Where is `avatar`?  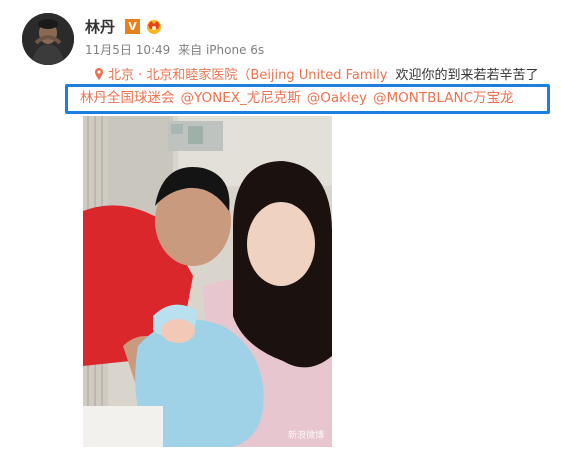
avatar is located at coordinates (48, 39).